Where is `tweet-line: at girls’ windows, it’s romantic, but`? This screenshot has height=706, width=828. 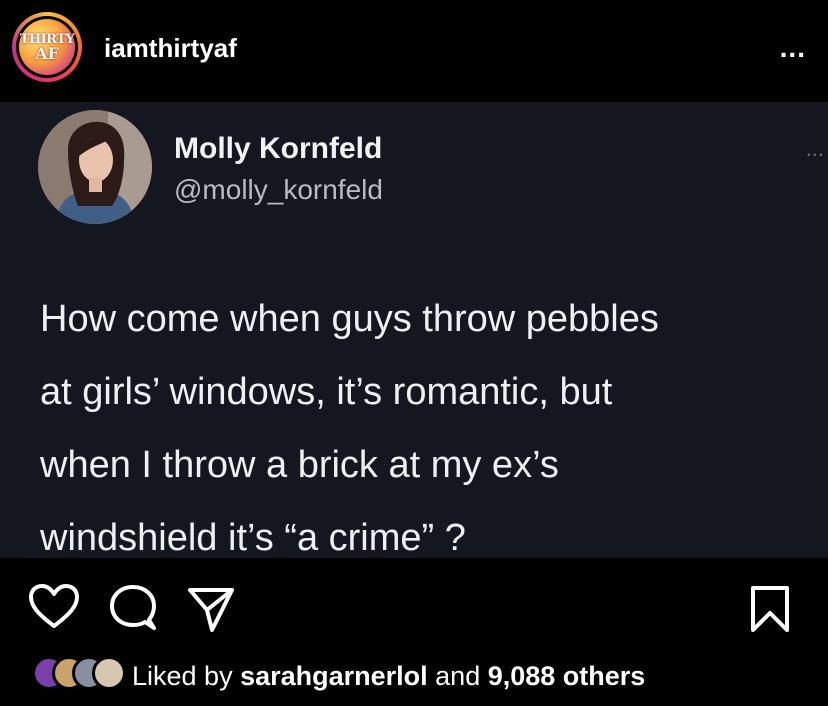
tweet-line: at girls’ windows, it’s romantic, but is located at coordinates (326, 392).